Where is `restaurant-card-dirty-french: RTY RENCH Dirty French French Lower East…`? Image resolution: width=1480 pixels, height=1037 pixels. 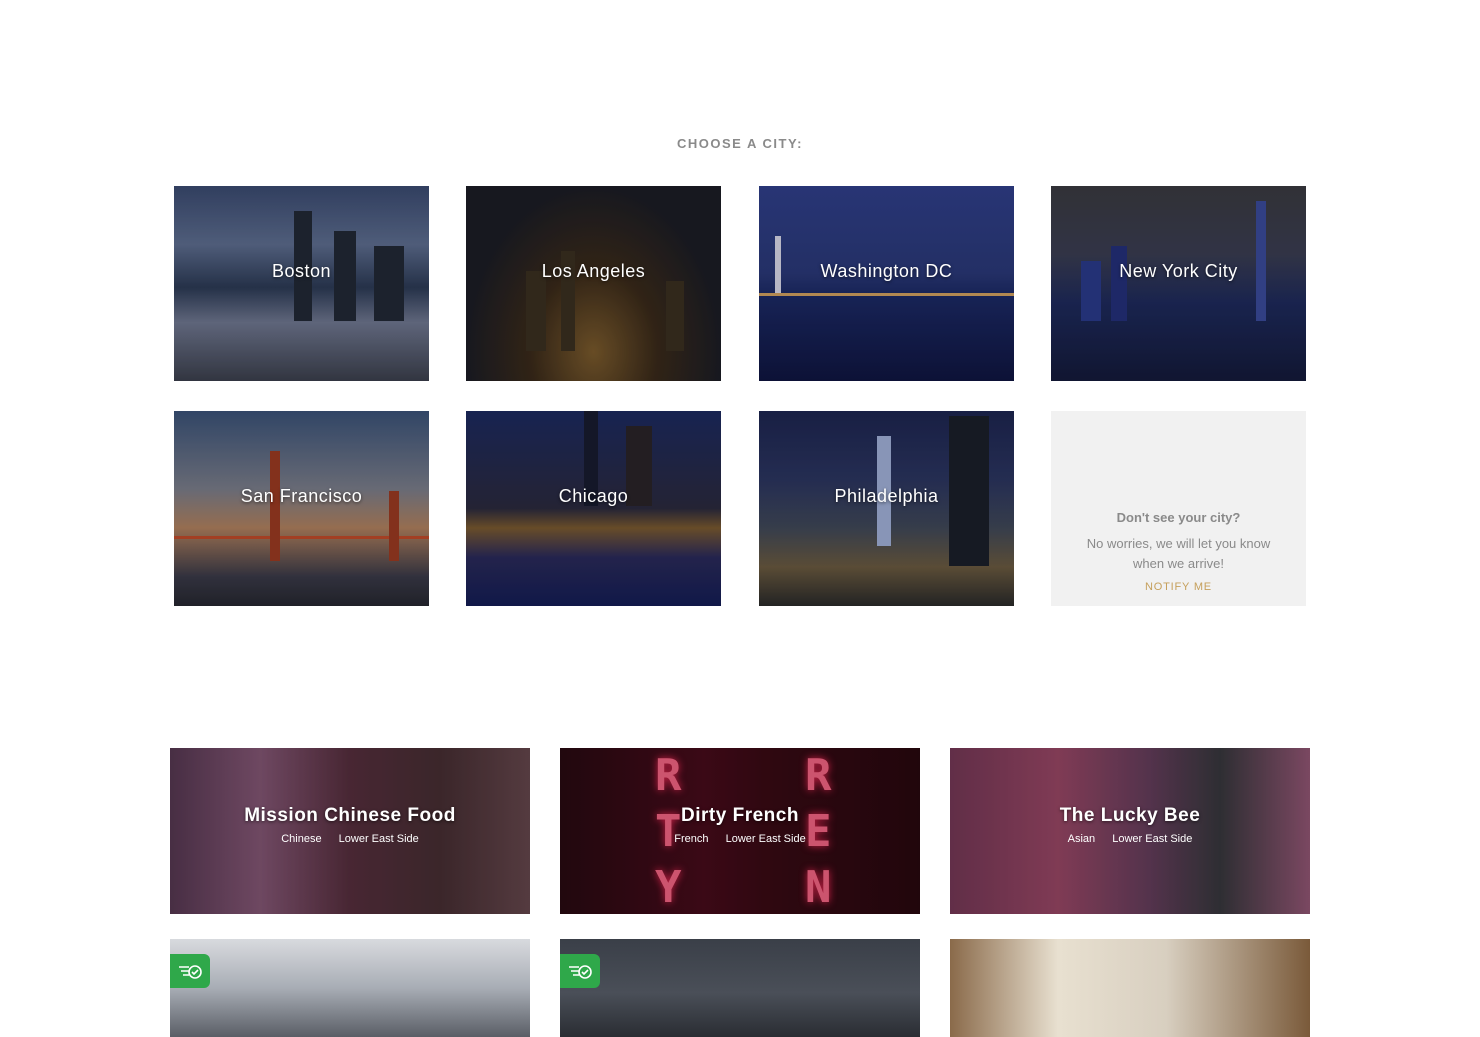
restaurant-card-dirty-french: RTY RENCH Dirty French French Lower East… is located at coordinates (740, 831).